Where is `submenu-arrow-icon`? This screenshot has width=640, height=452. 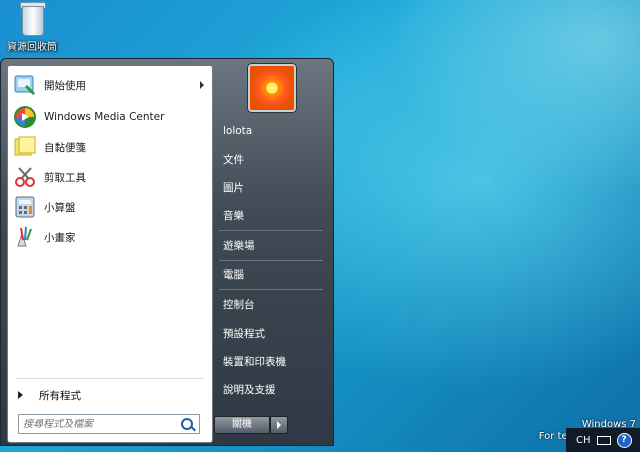 submenu-arrow-icon is located at coordinates (202, 85).